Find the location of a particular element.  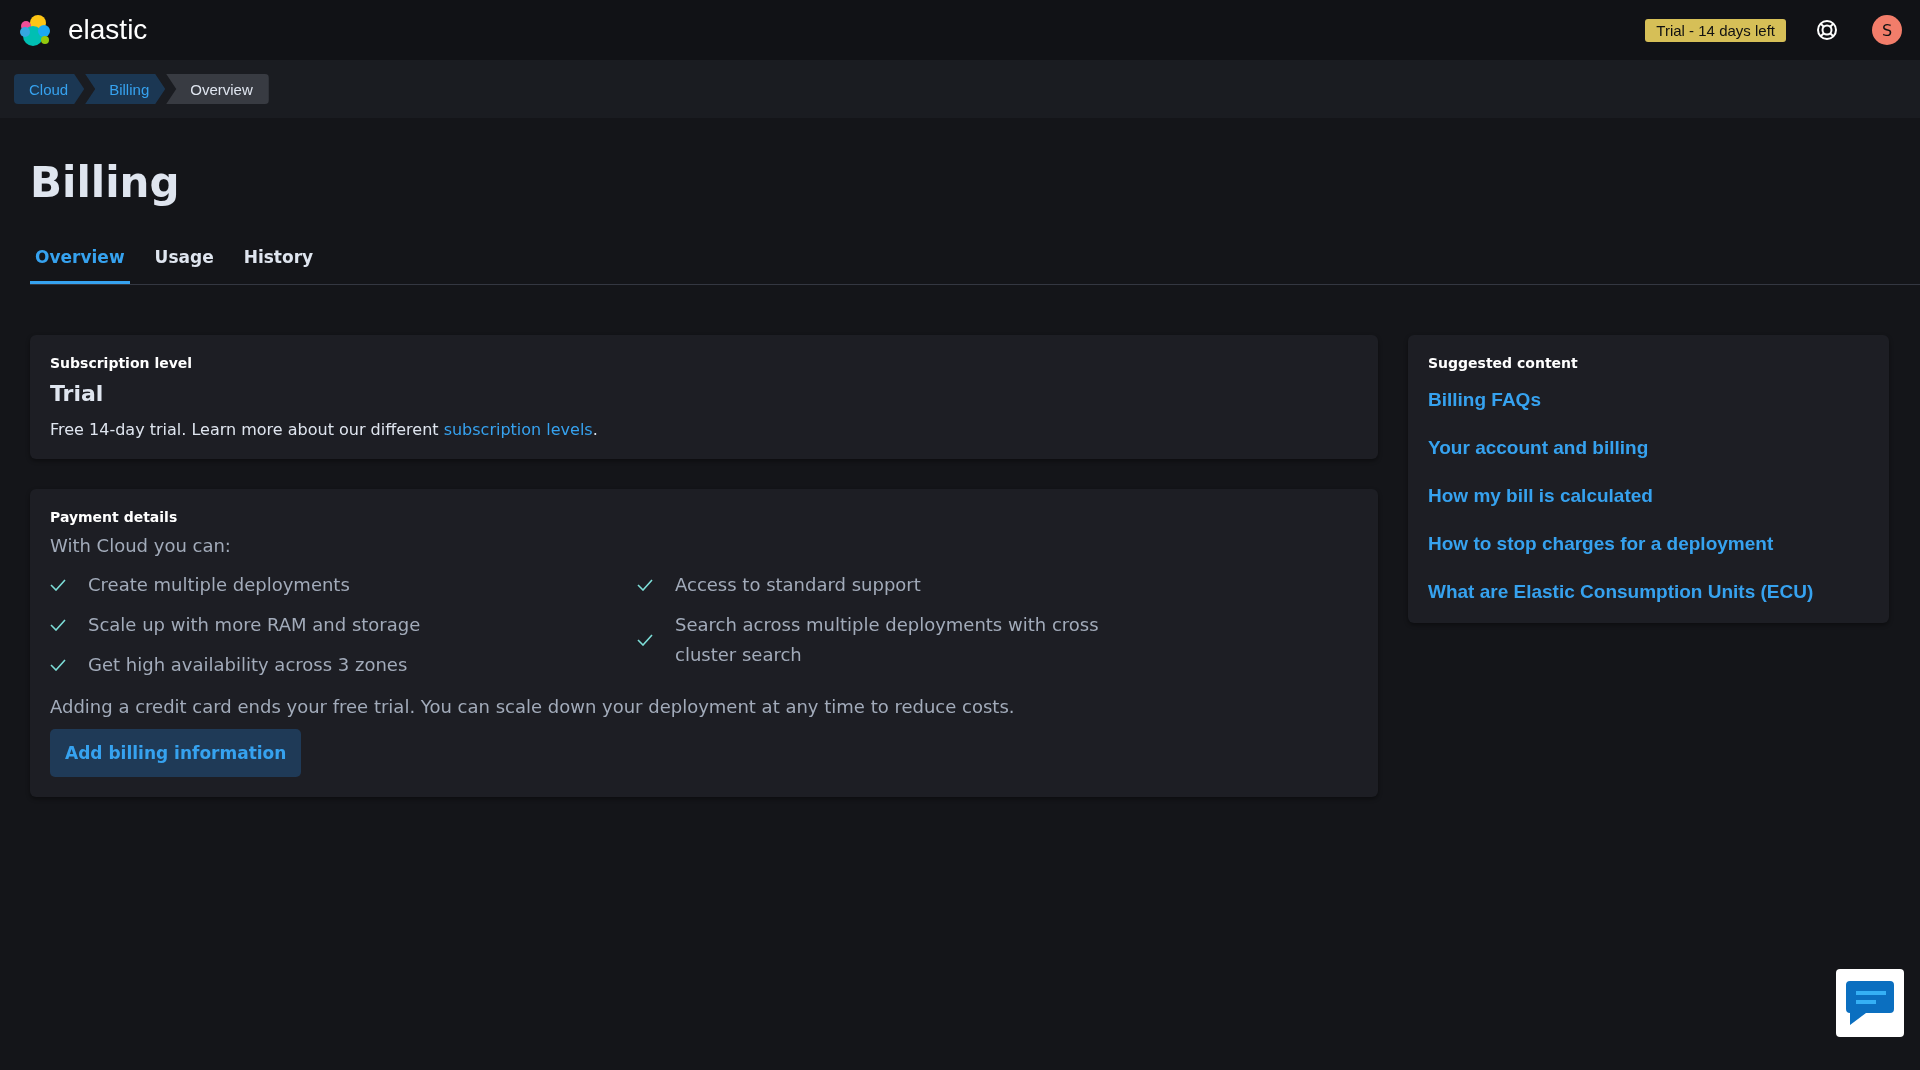

feature-text: Access to standard support is located at coordinates (798, 585).